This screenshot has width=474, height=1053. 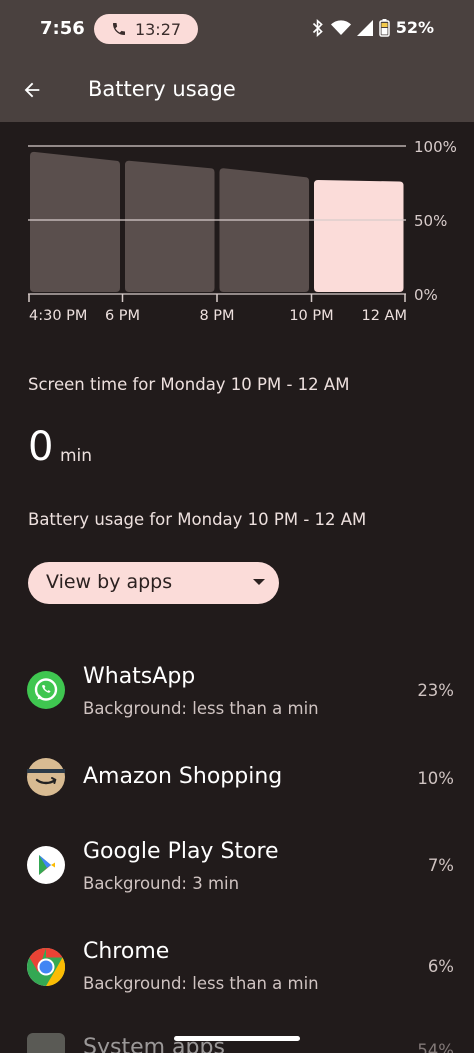 What do you see at coordinates (62, 28) in the screenshot?
I see `status-time: 7:56` at bounding box center [62, 28].